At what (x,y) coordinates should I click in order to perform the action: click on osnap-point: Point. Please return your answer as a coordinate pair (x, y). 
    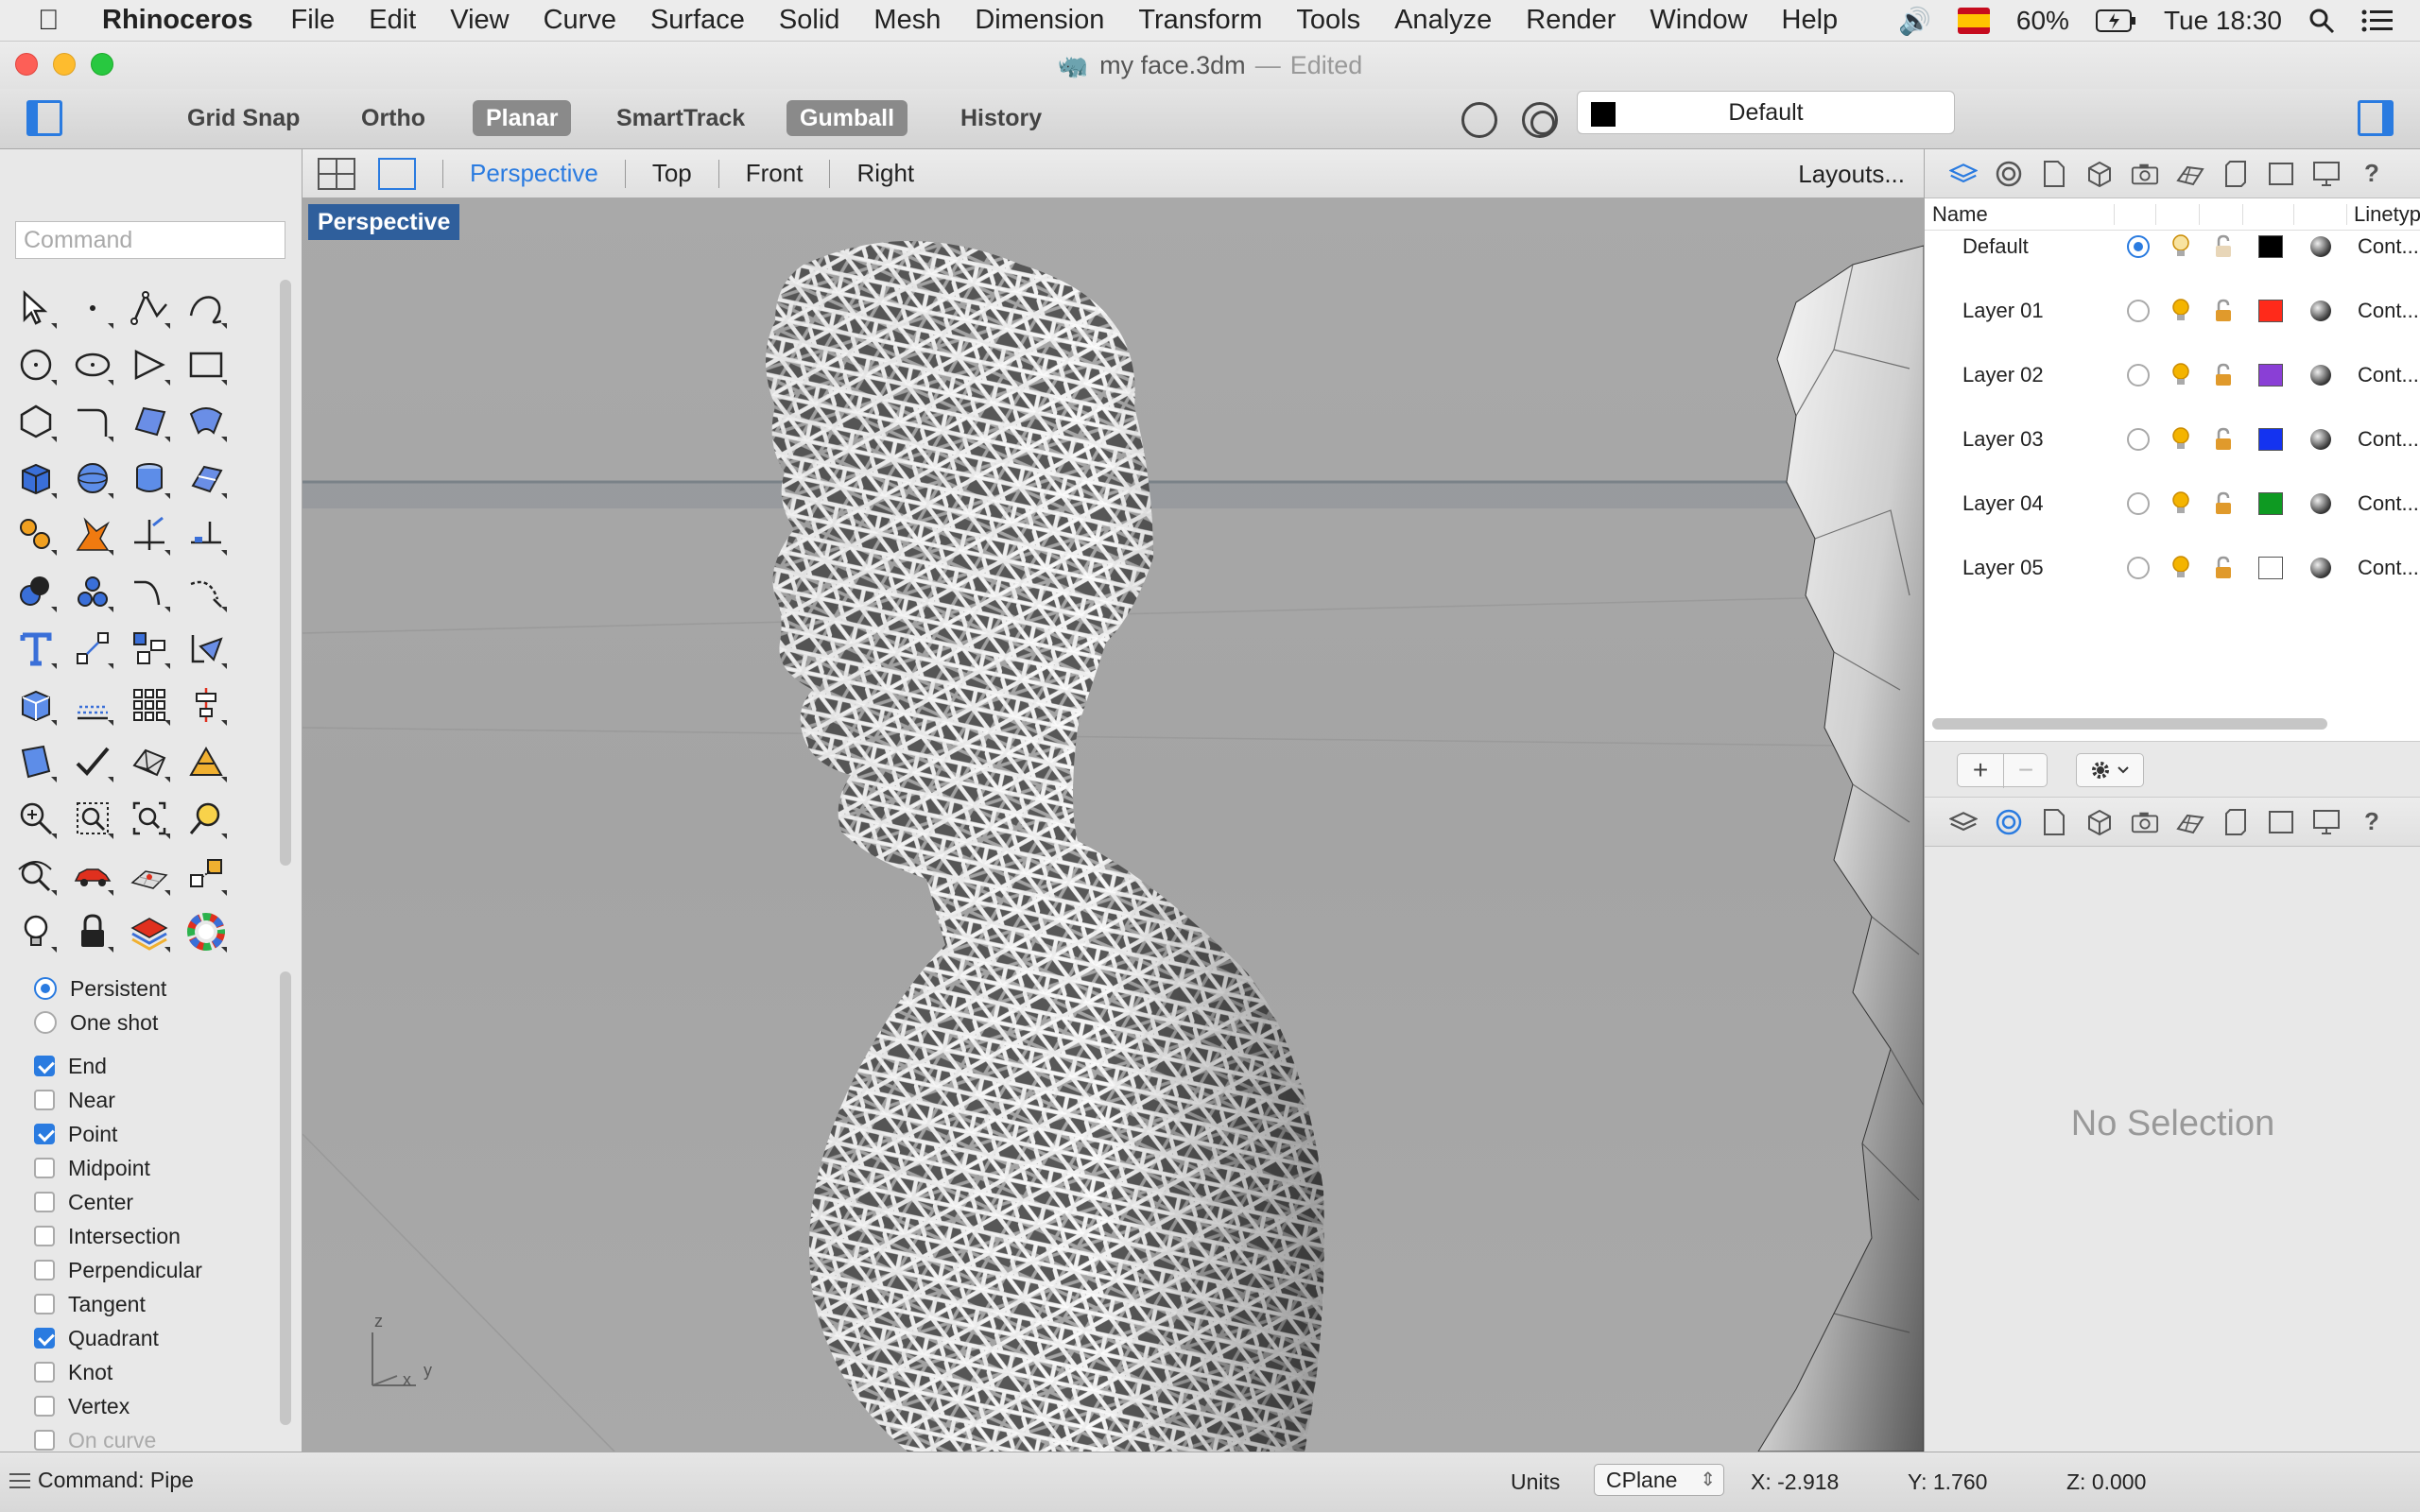
    Looking at the image, I should click on (152, 1134).